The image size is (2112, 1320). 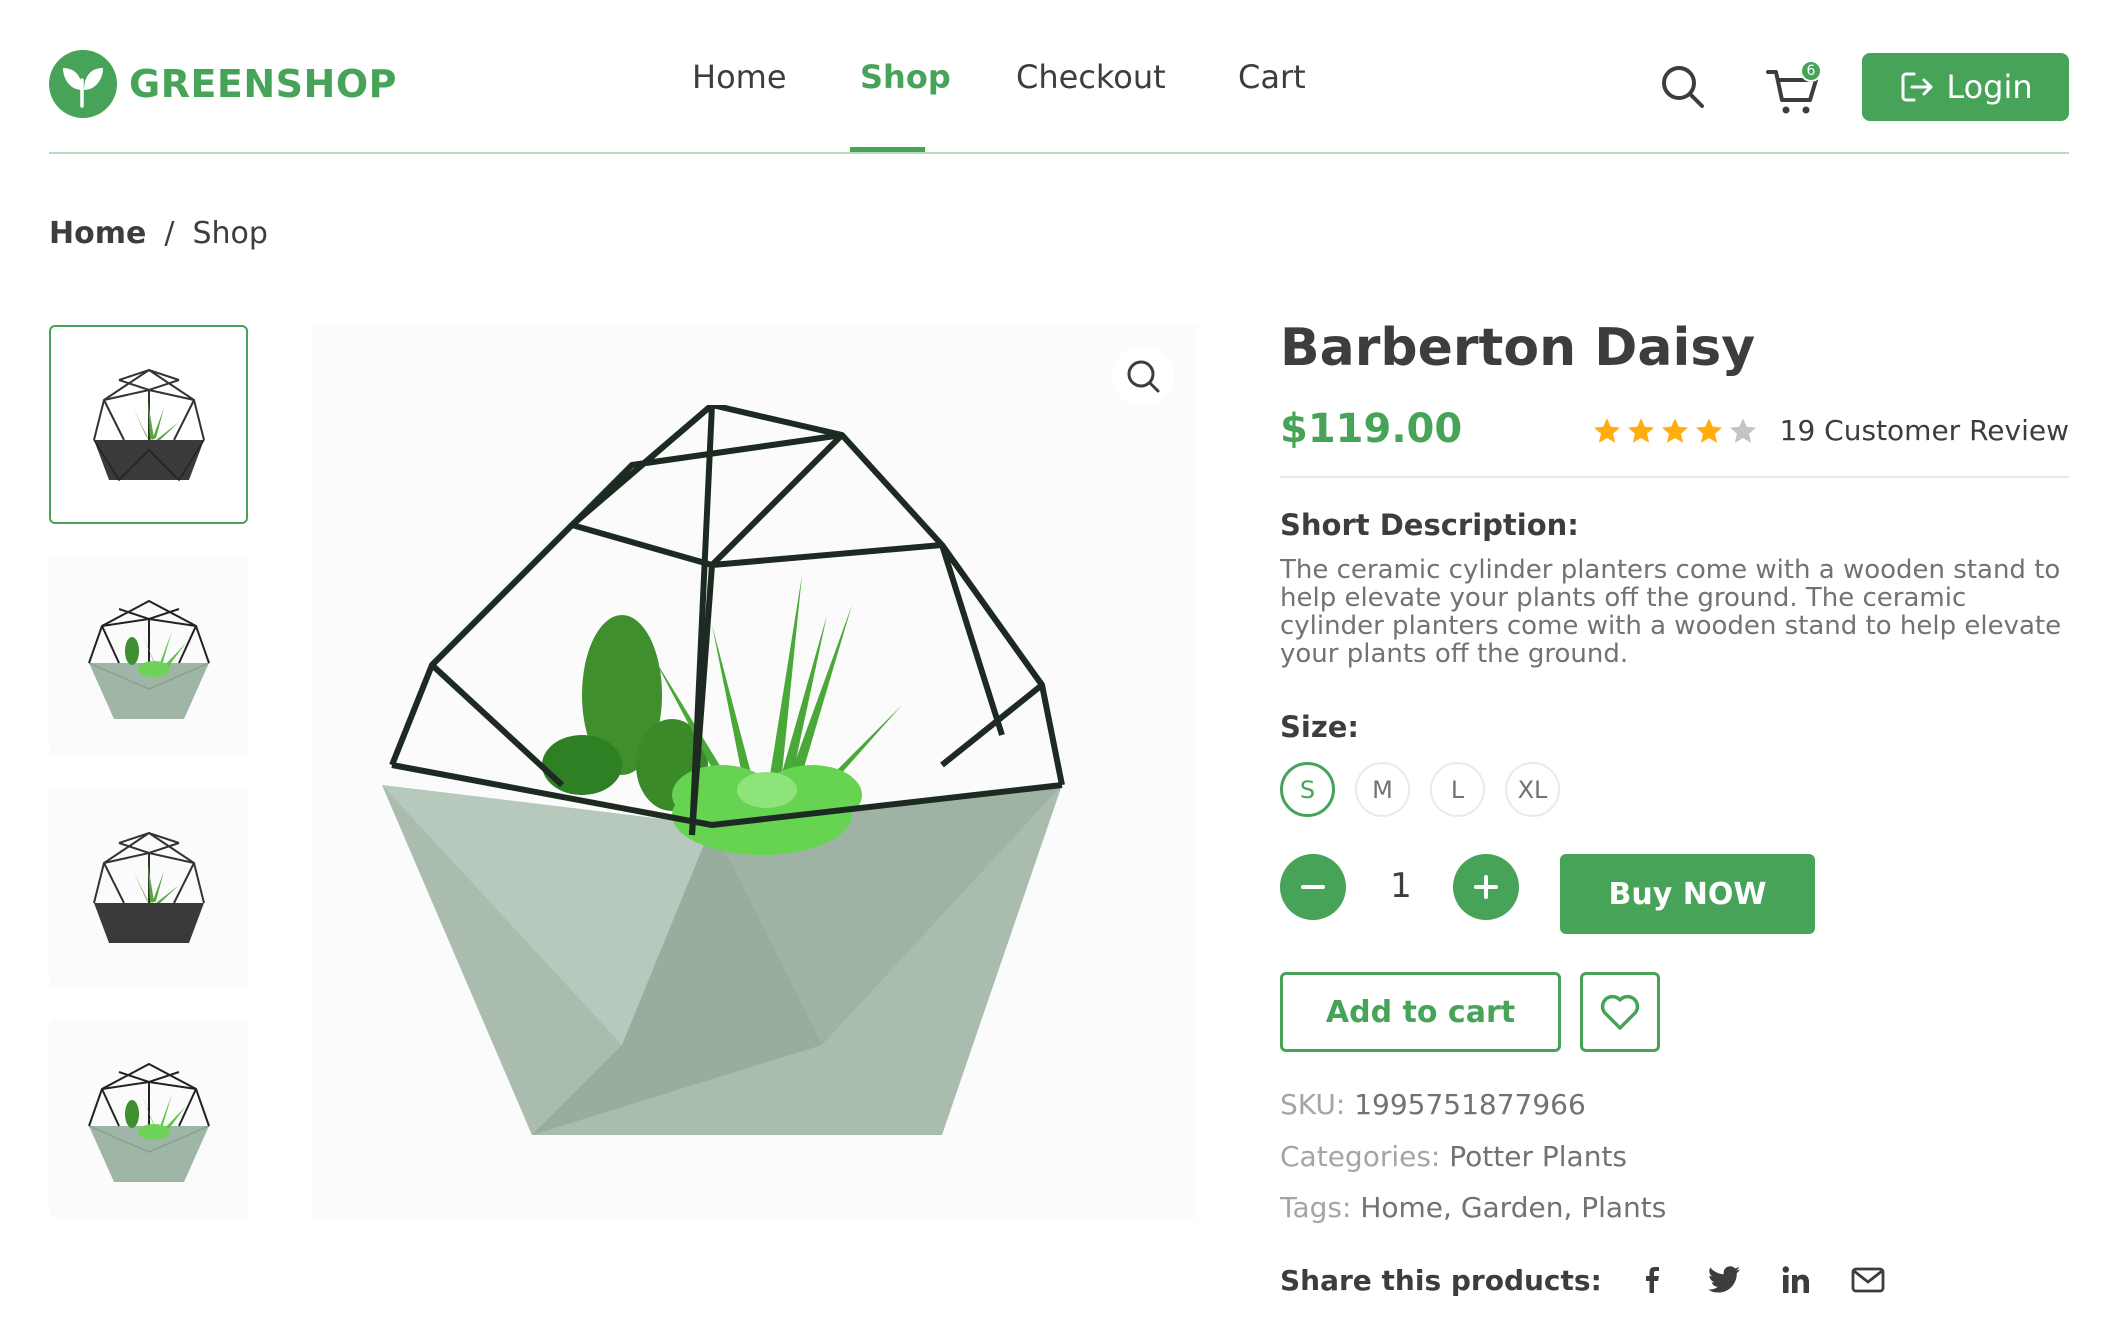 I want to click on search-button, so click(x=1682, y=86).